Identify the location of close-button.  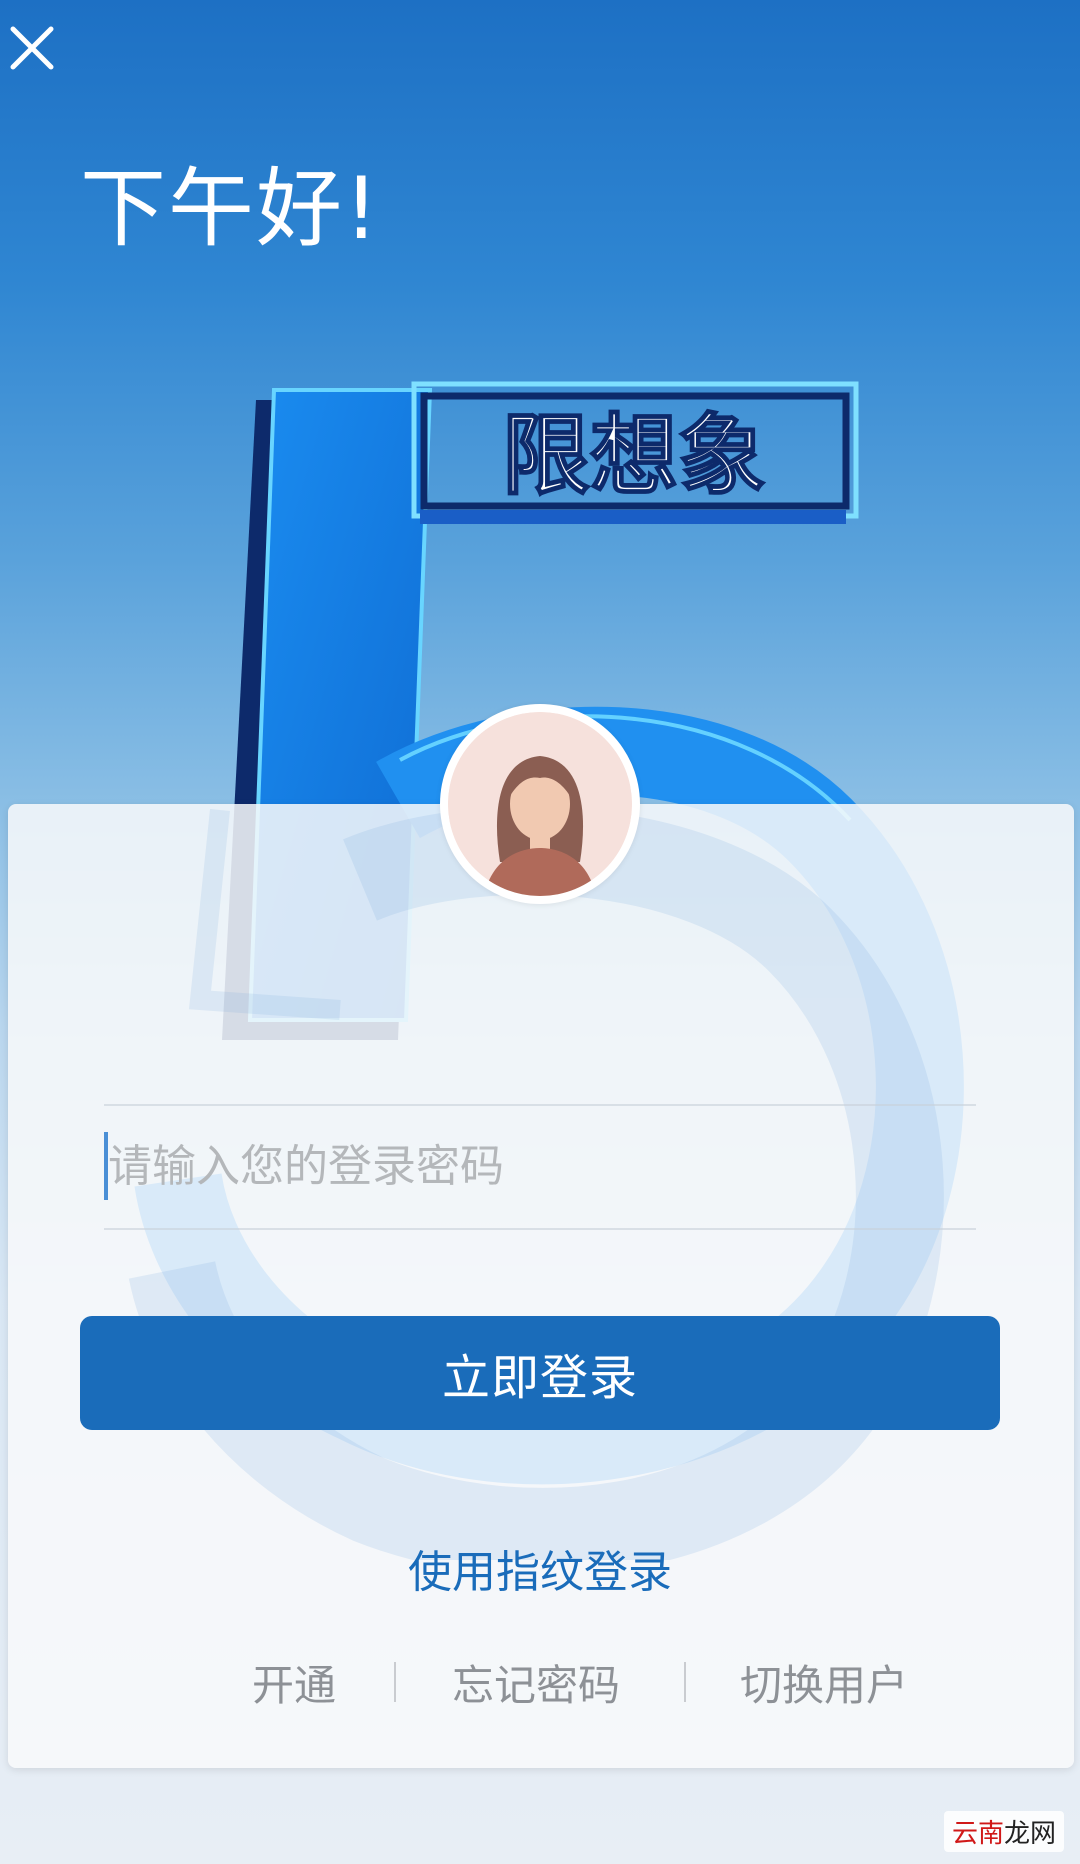
(32, 48).